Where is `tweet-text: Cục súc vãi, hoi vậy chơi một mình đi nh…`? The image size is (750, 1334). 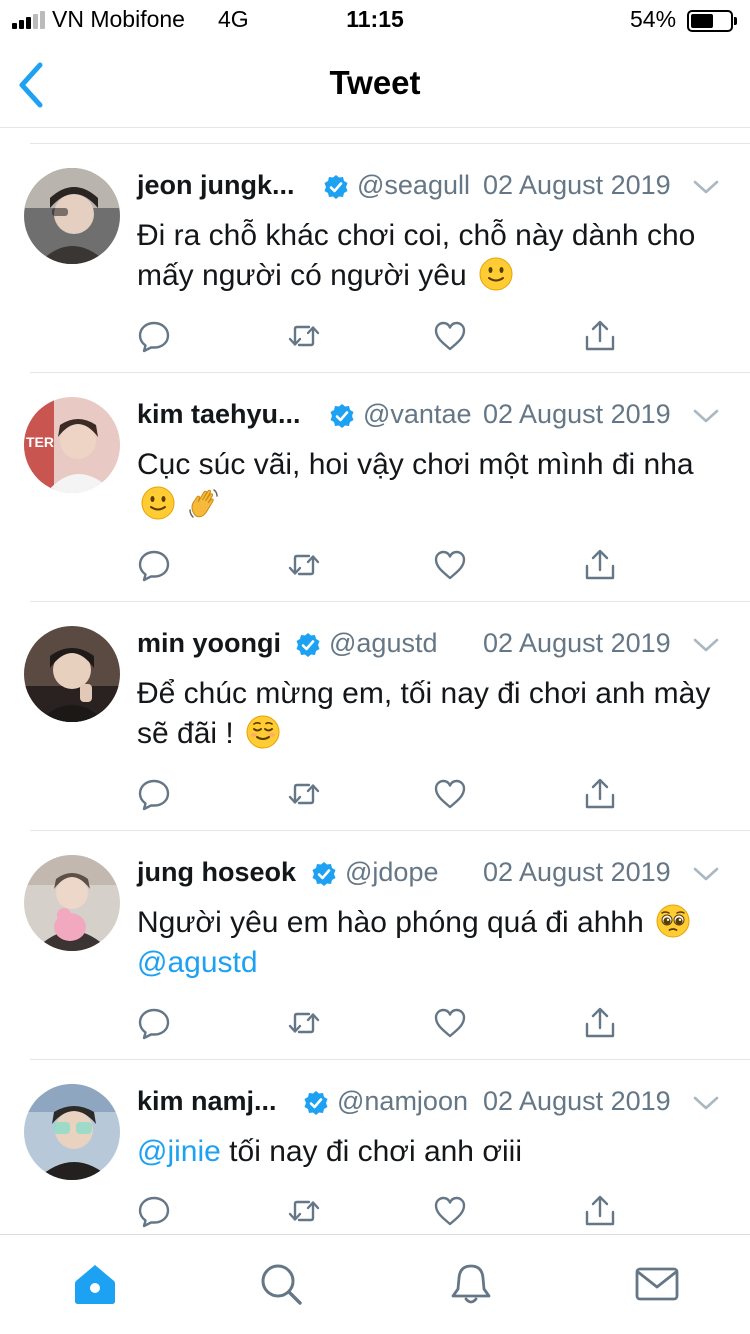
tweet-text: Cục súc vãi, hoi vậy chơi một mình đi nh… is located at coordinates (432, 485).